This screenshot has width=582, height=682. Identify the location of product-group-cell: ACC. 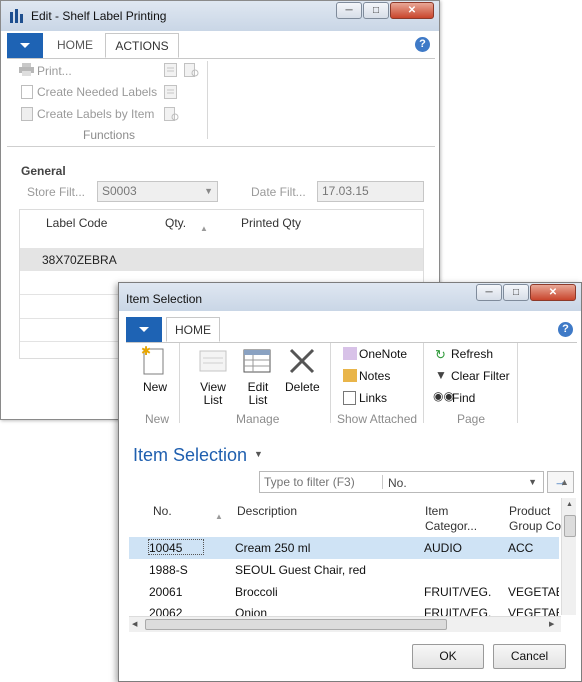
(521, 548).